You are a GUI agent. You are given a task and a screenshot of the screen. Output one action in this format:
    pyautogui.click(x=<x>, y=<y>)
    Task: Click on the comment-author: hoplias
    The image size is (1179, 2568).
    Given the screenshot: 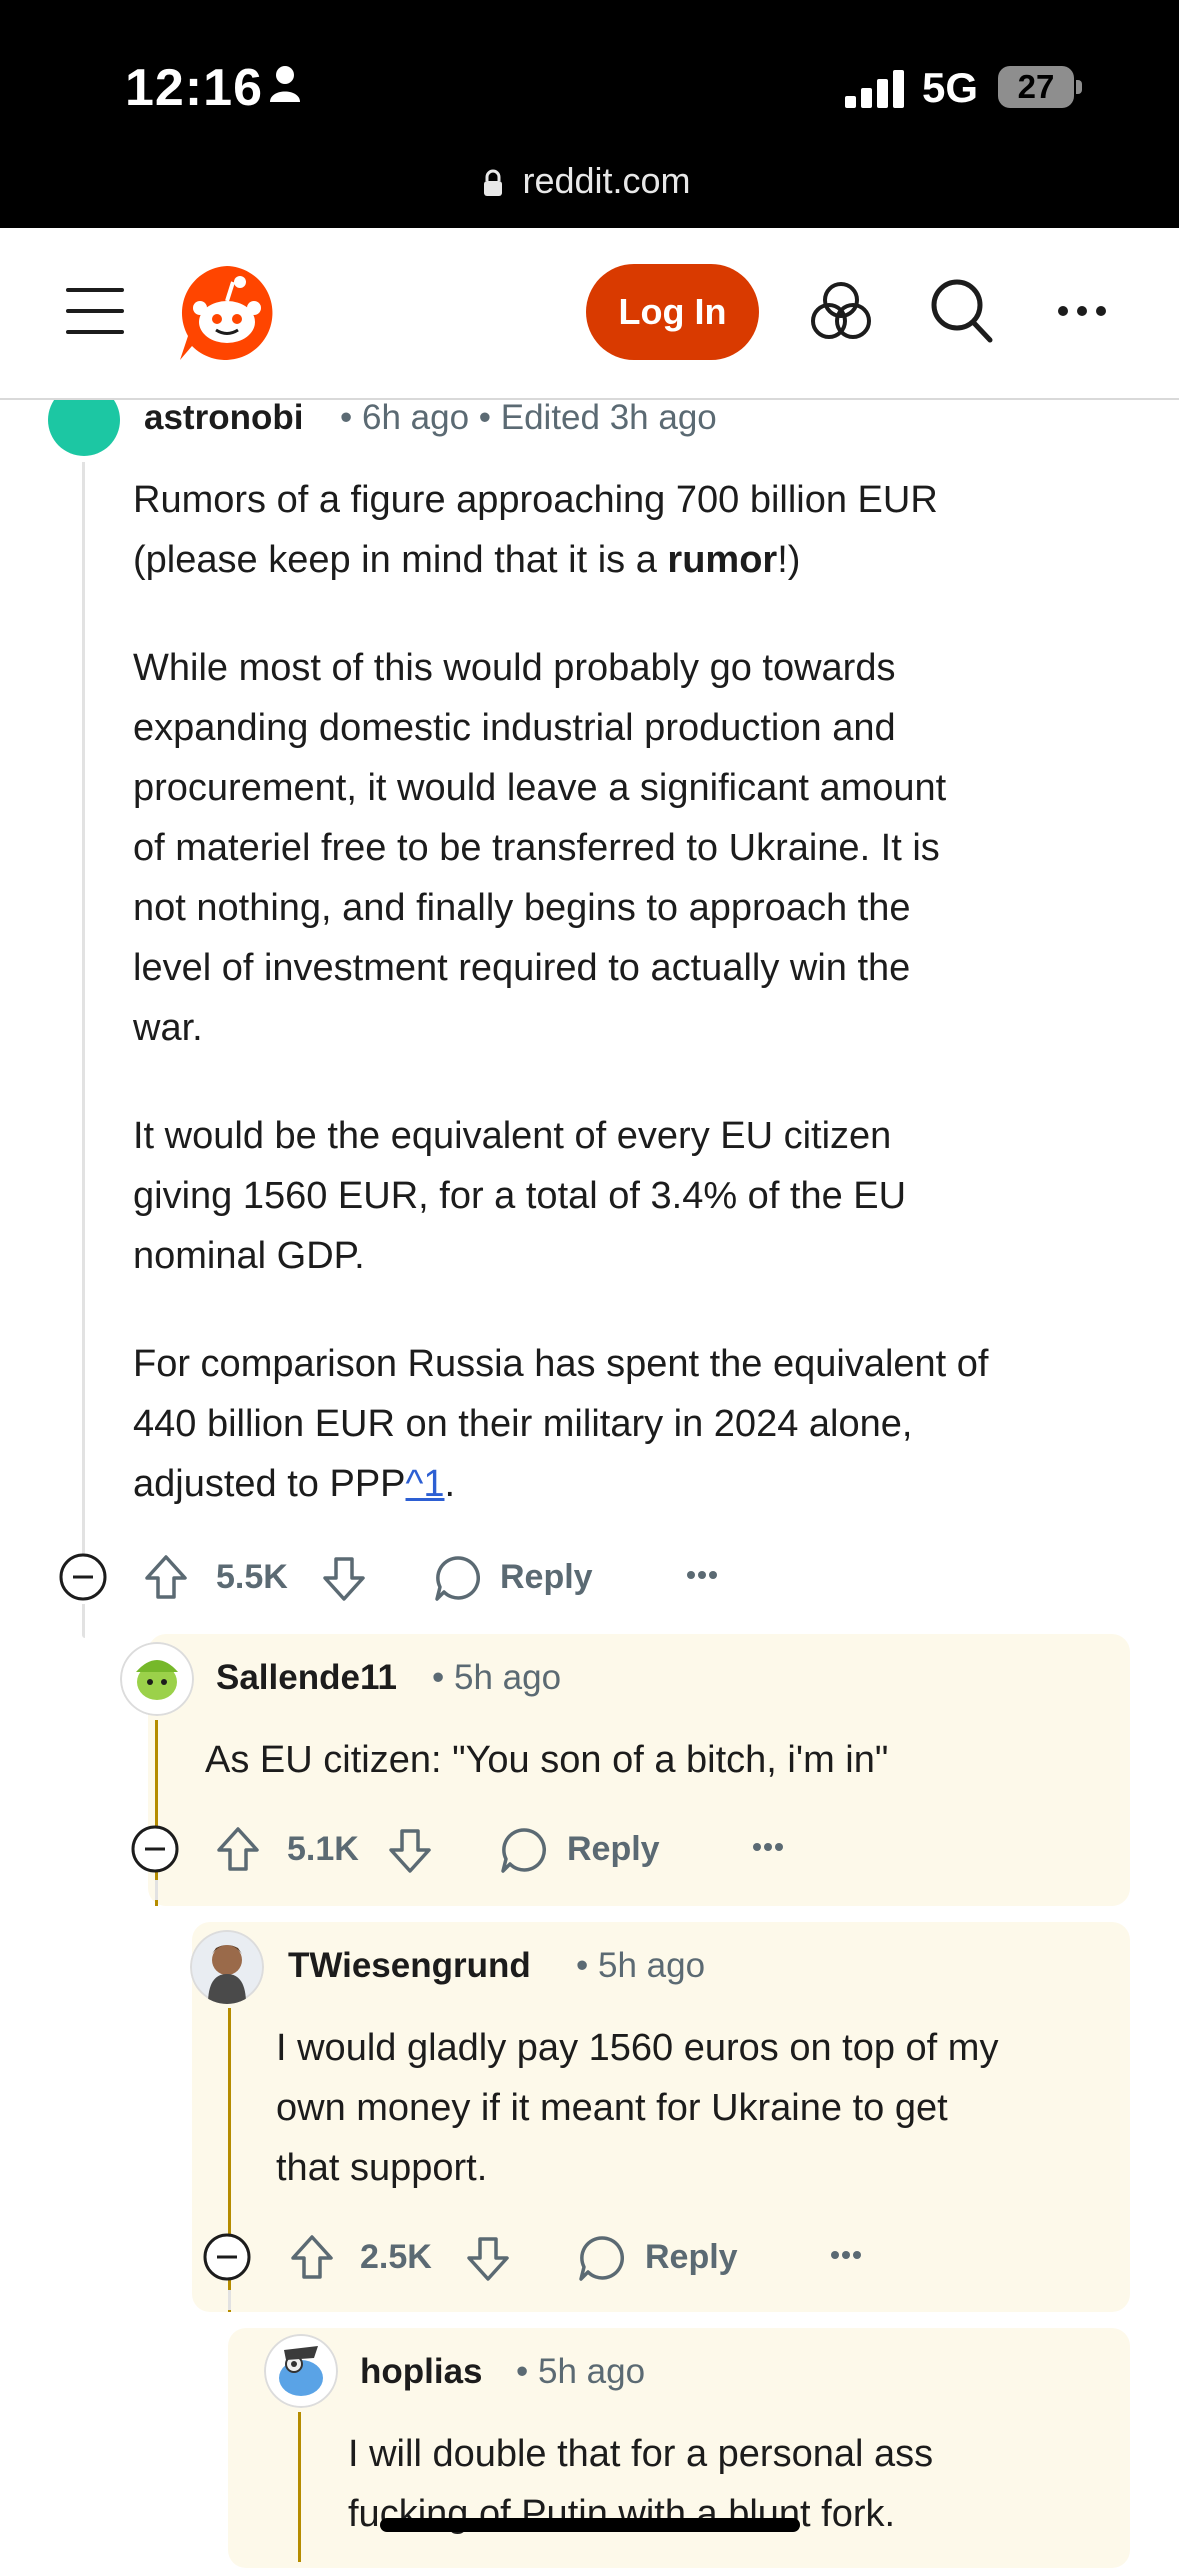 What is the action you would take?
    pyautogui.click(x=421, y=2372)
    